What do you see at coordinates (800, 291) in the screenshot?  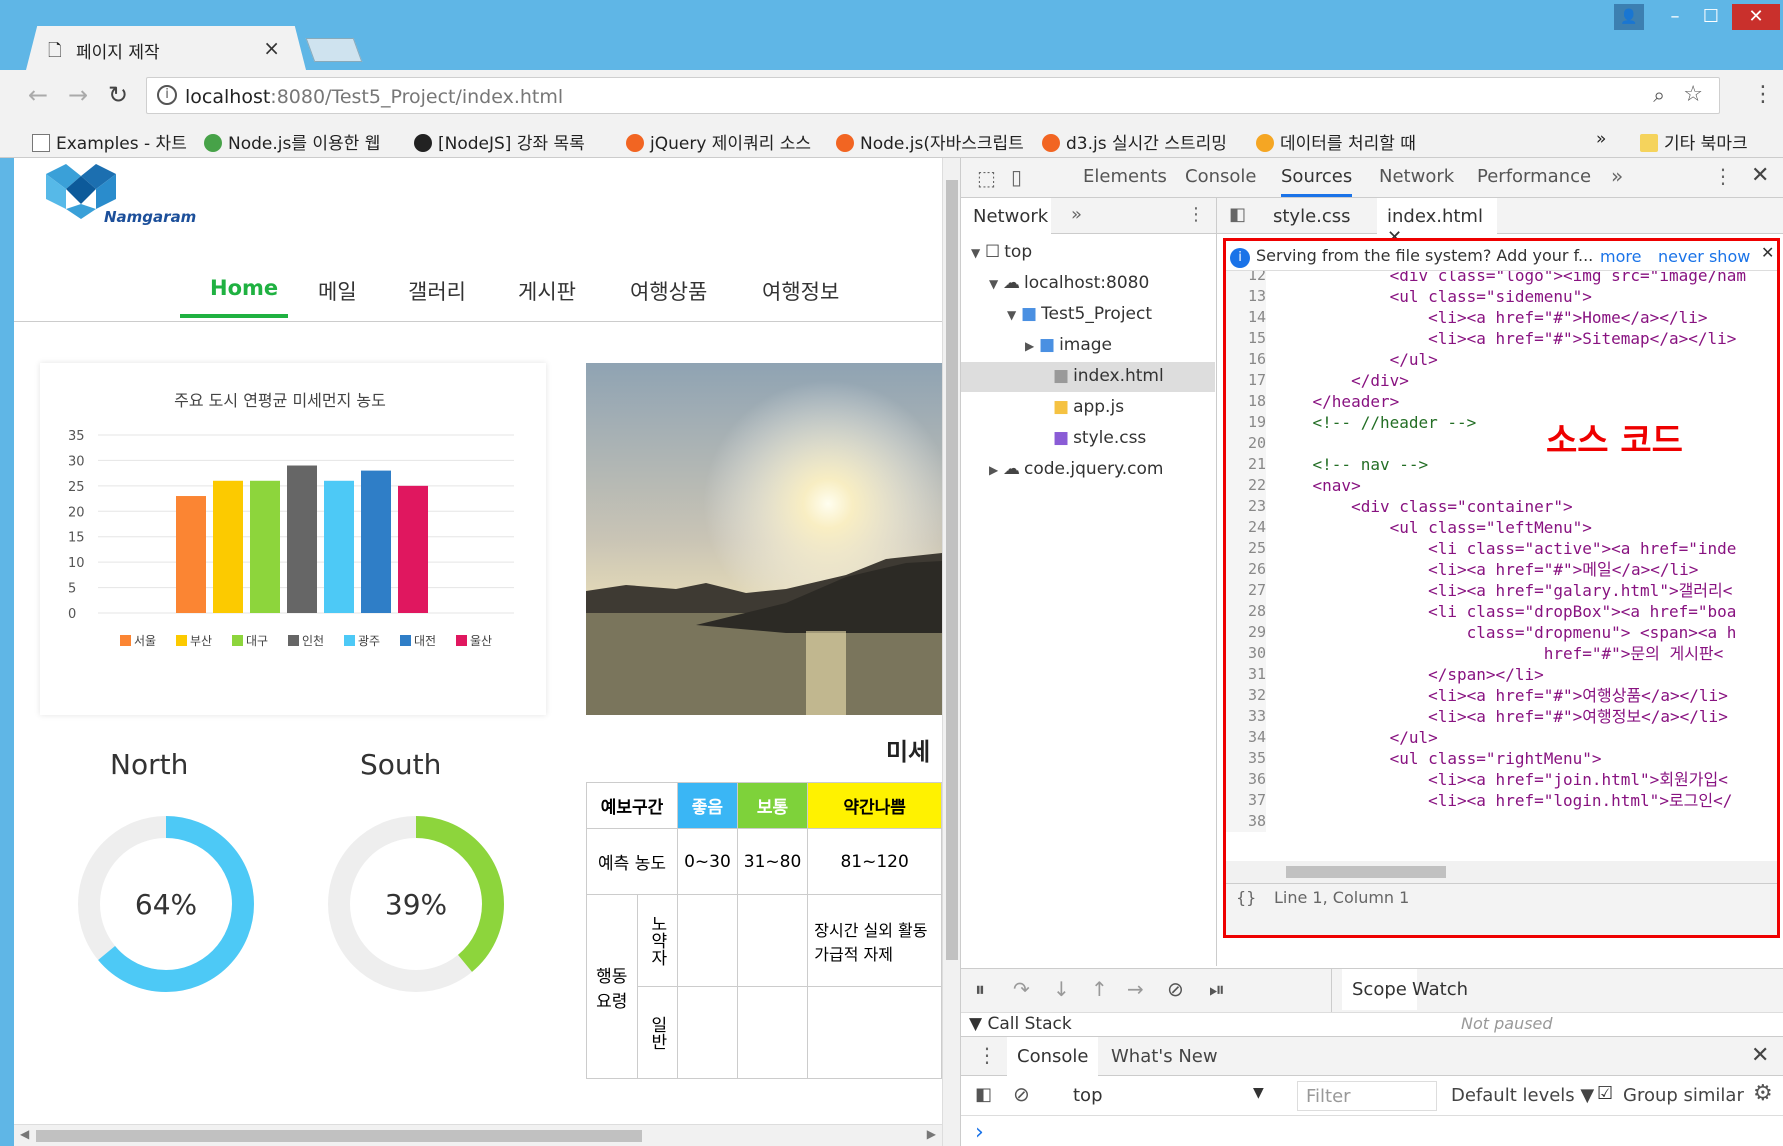 I see `nav-item: 여행정보` at bounding box center [800, 291].